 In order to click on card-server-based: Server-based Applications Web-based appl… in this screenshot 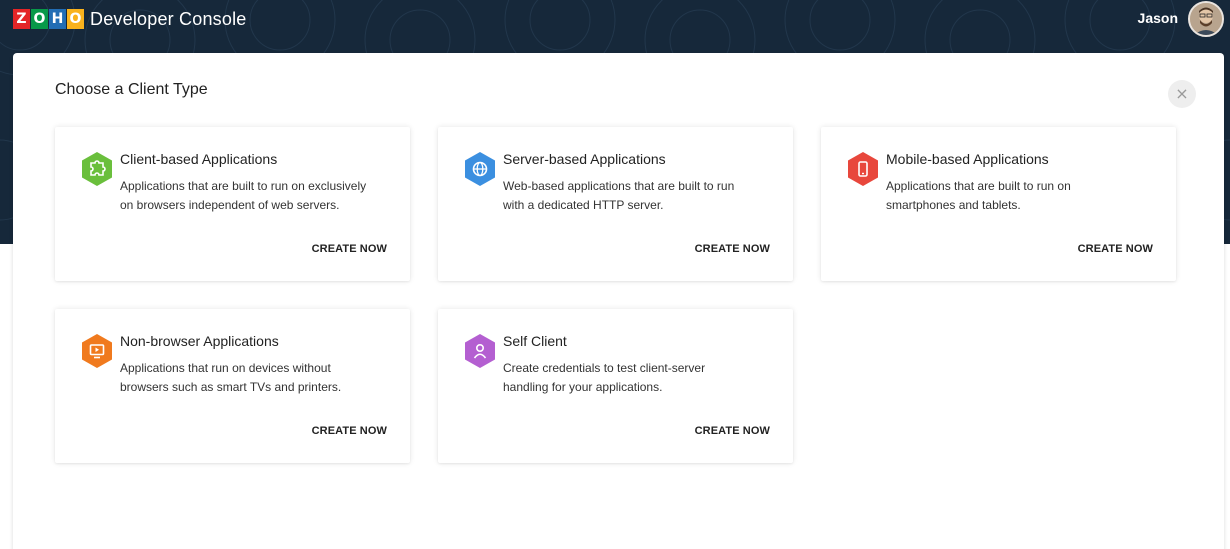, I will do `click(615, 204)`.